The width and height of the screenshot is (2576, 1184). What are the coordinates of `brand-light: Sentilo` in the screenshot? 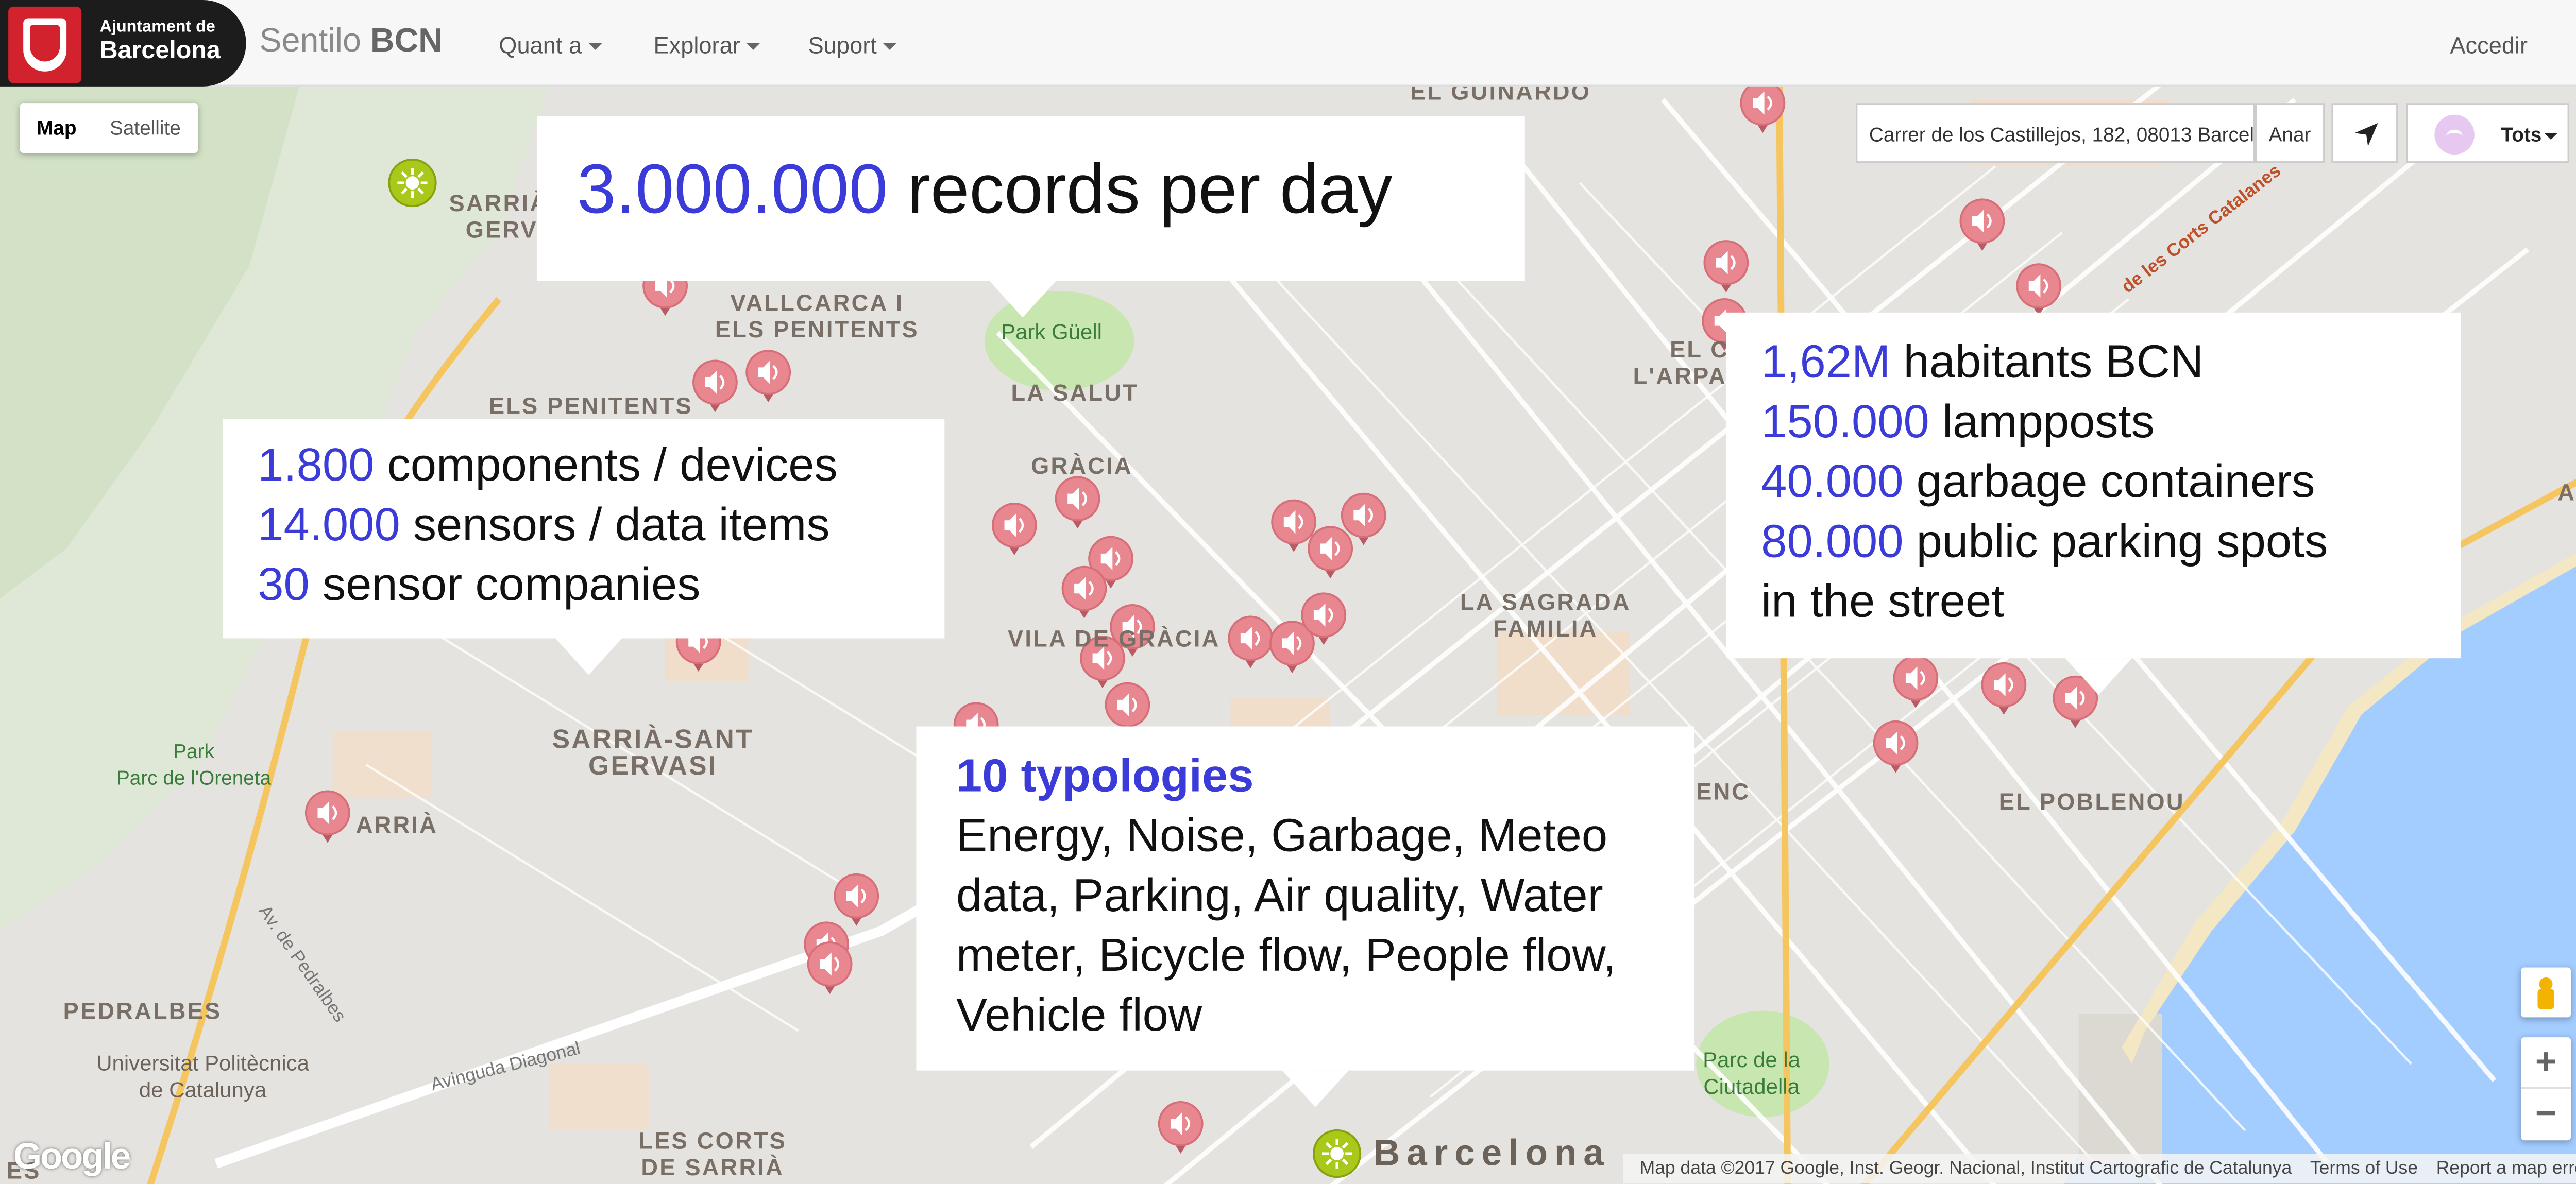 It's located at (314, 42).